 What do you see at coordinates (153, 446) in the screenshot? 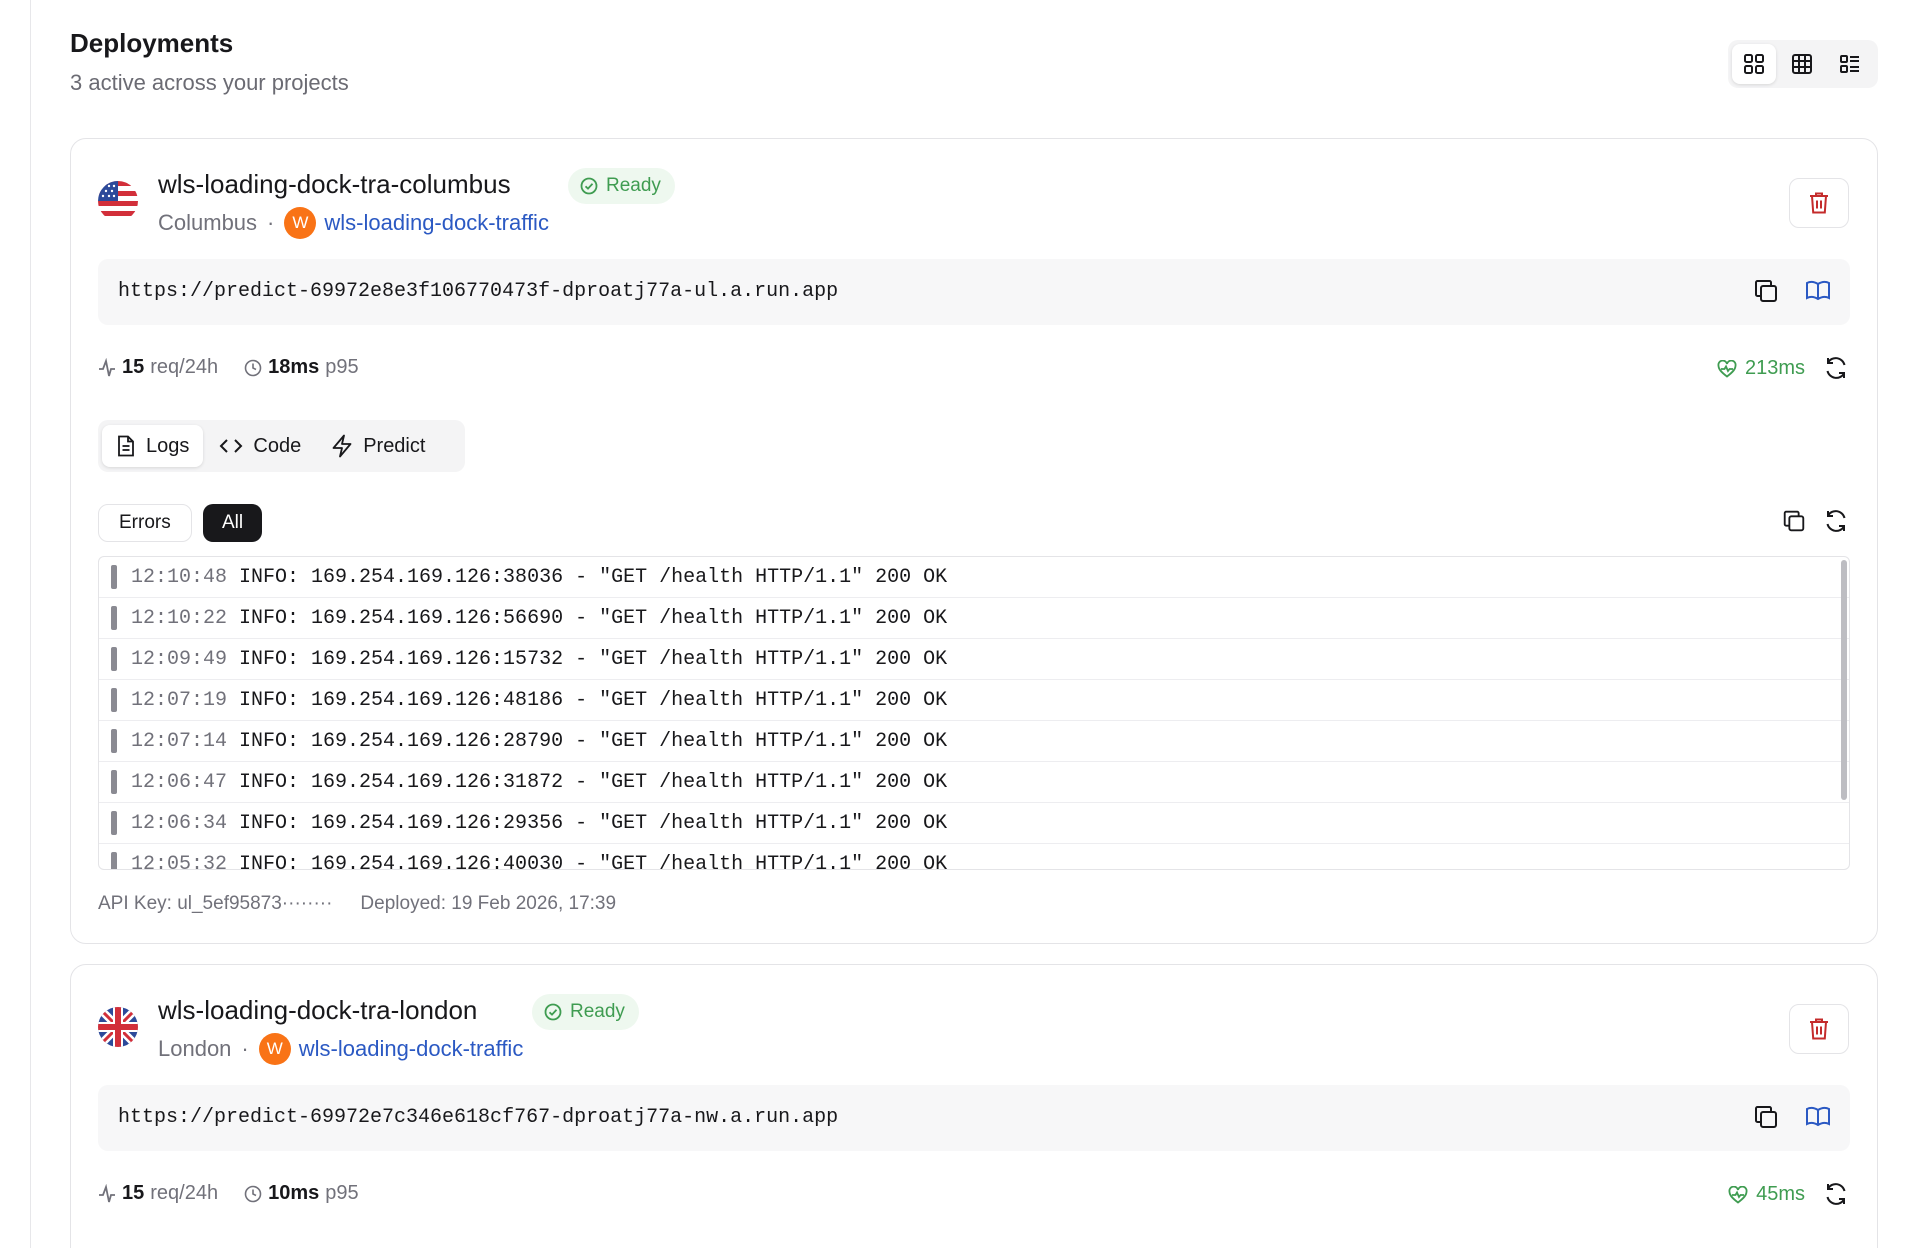
I see `tab-logs: Logs` at bounding box center [153, 446].